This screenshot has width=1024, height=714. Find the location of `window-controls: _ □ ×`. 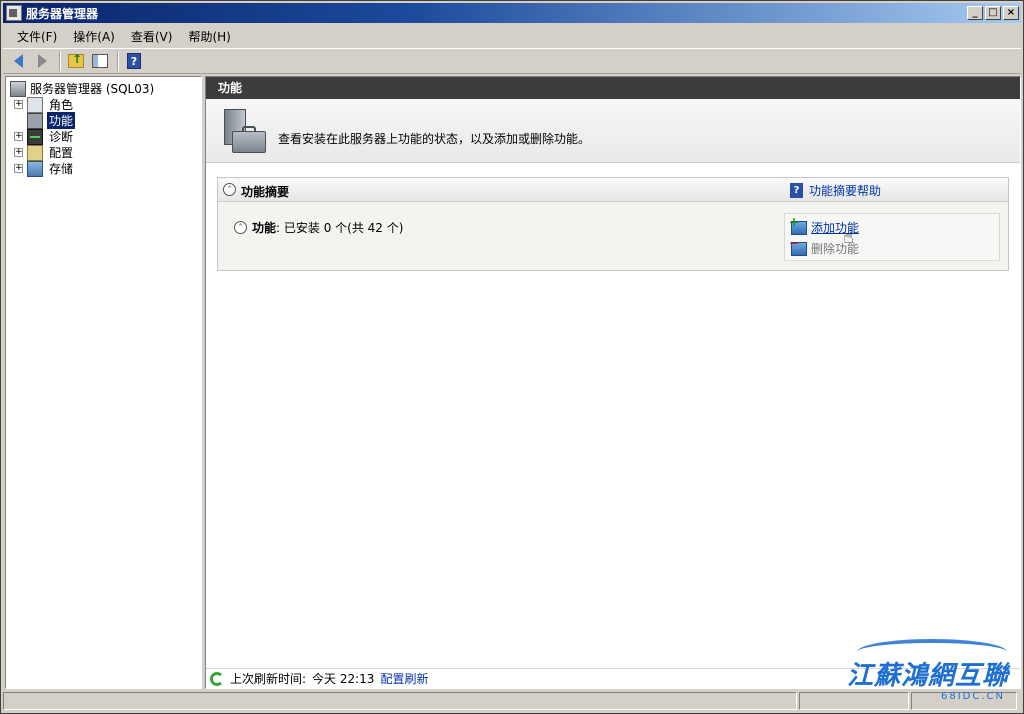

window-controls: _ □ × is located at coordinates (993, 13).